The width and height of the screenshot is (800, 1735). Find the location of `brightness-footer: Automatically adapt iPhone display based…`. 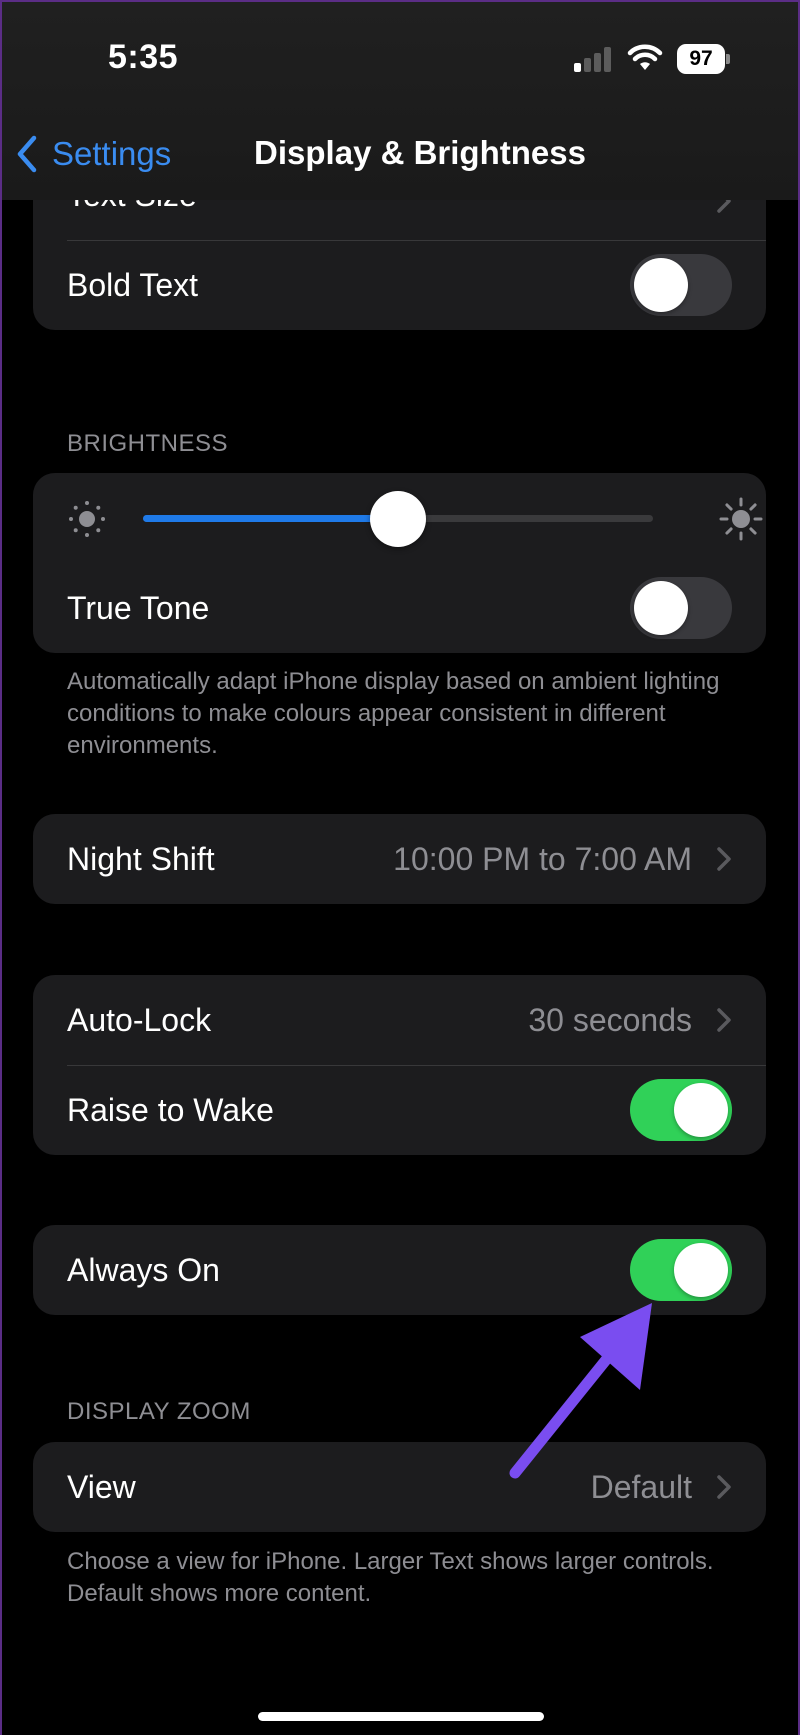

brightness-footer: Automatically adapt iPhone display based… is located at coordinates (393, 713).